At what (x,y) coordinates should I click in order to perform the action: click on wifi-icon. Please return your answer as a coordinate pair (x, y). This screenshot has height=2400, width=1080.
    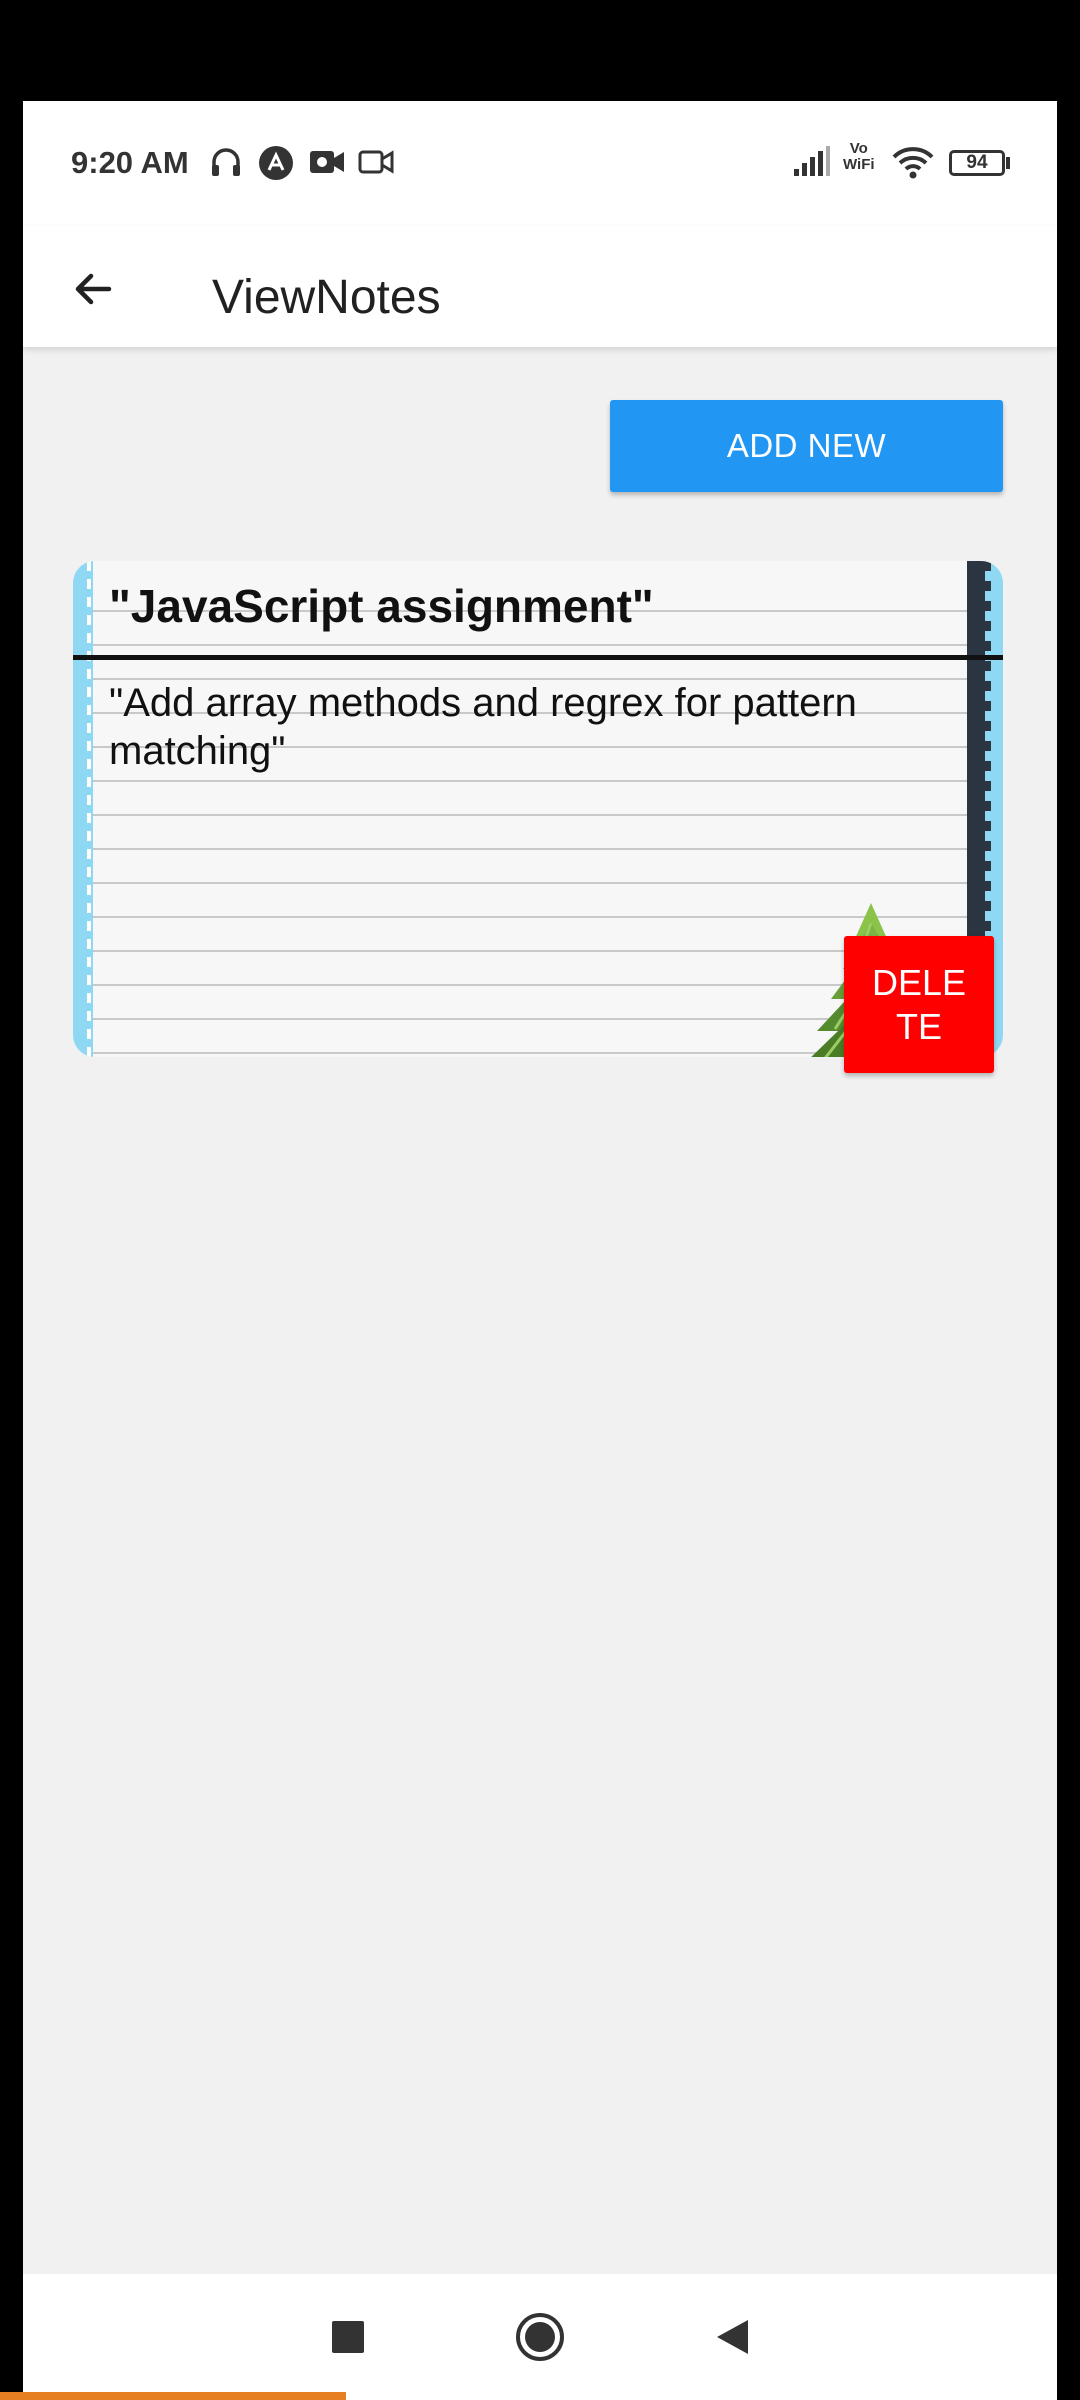
    Looking at the image, I should click on (913, 162).